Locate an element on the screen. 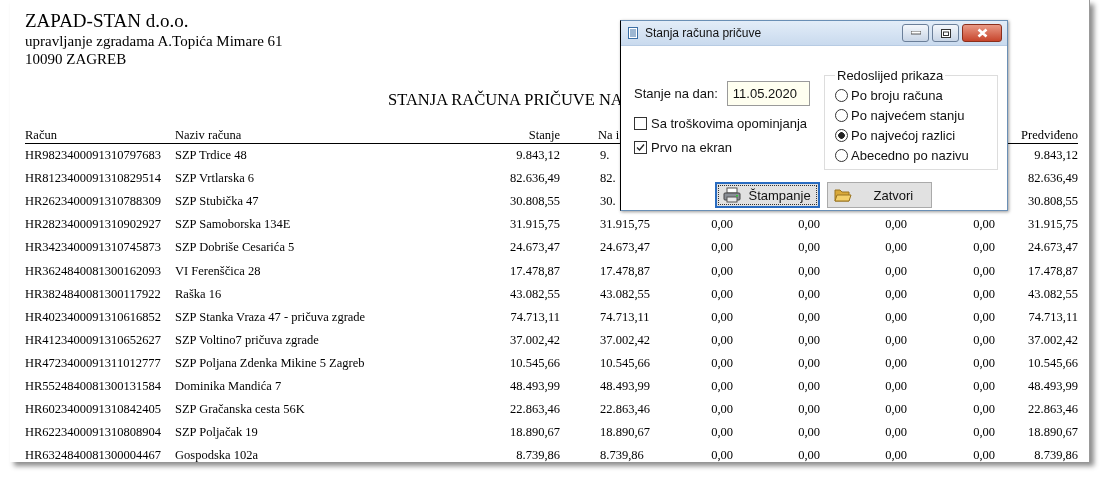  column-header: Stanje is located at coordinates (544, 135).